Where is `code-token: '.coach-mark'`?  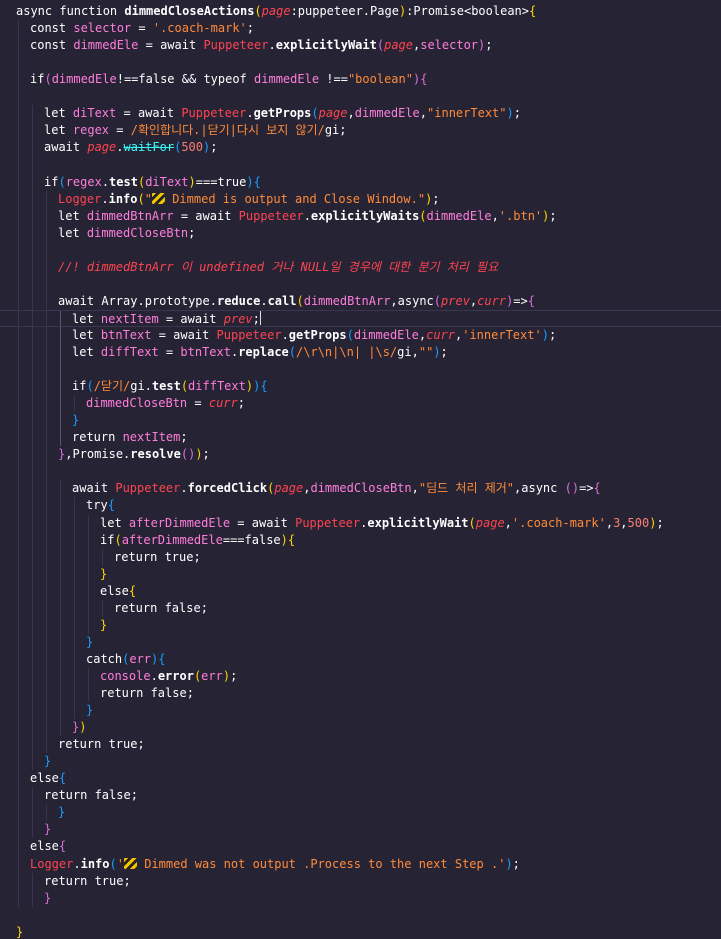 code-token: '.coach-mark' is located at coordinates (199, 28).